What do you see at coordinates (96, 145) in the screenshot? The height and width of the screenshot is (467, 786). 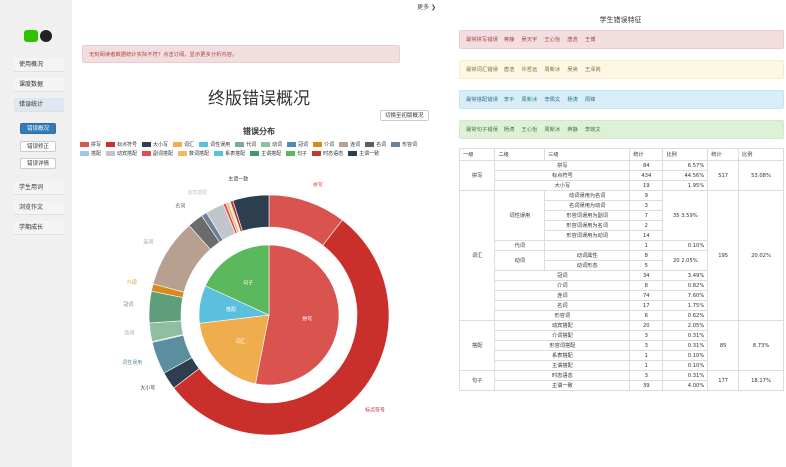 I see `legend-label: 拼写` at bounding box center [96, 145].